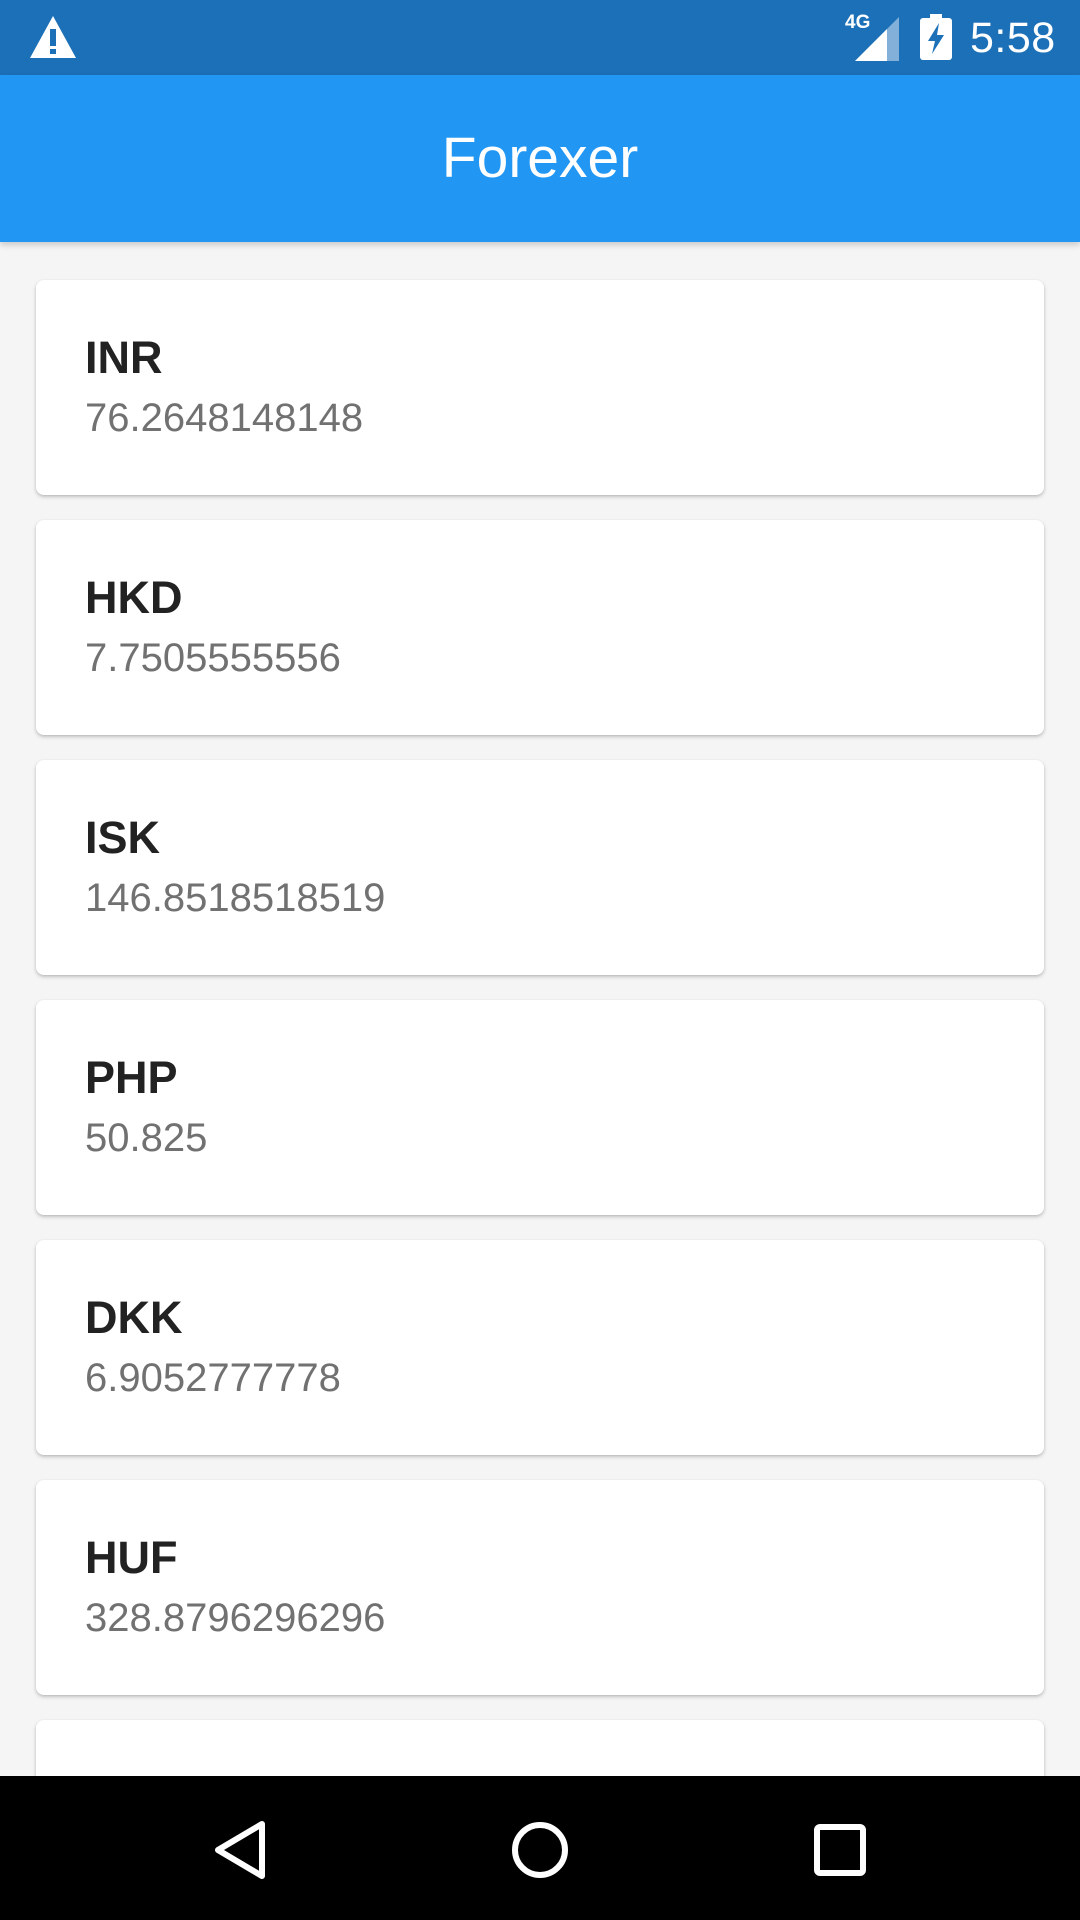 This screenshot has width=1080, height=1920. I want to click on app-bar: Forexer, so click(540, 158).